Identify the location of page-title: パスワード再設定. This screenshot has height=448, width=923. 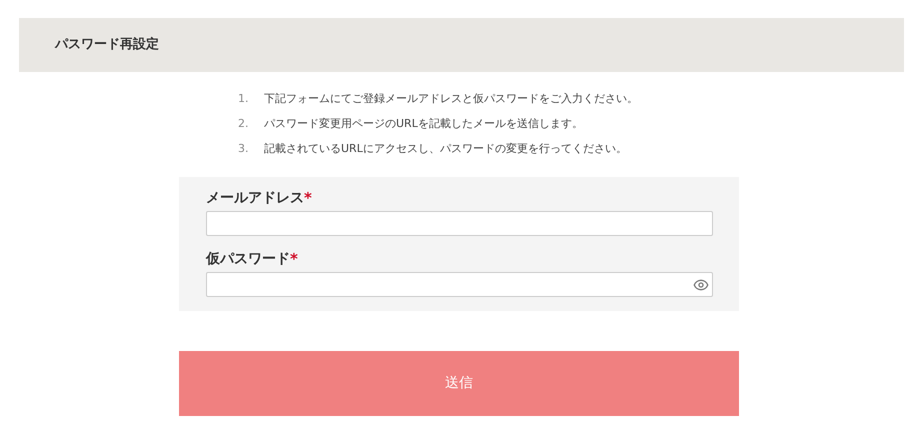
(107, 45).